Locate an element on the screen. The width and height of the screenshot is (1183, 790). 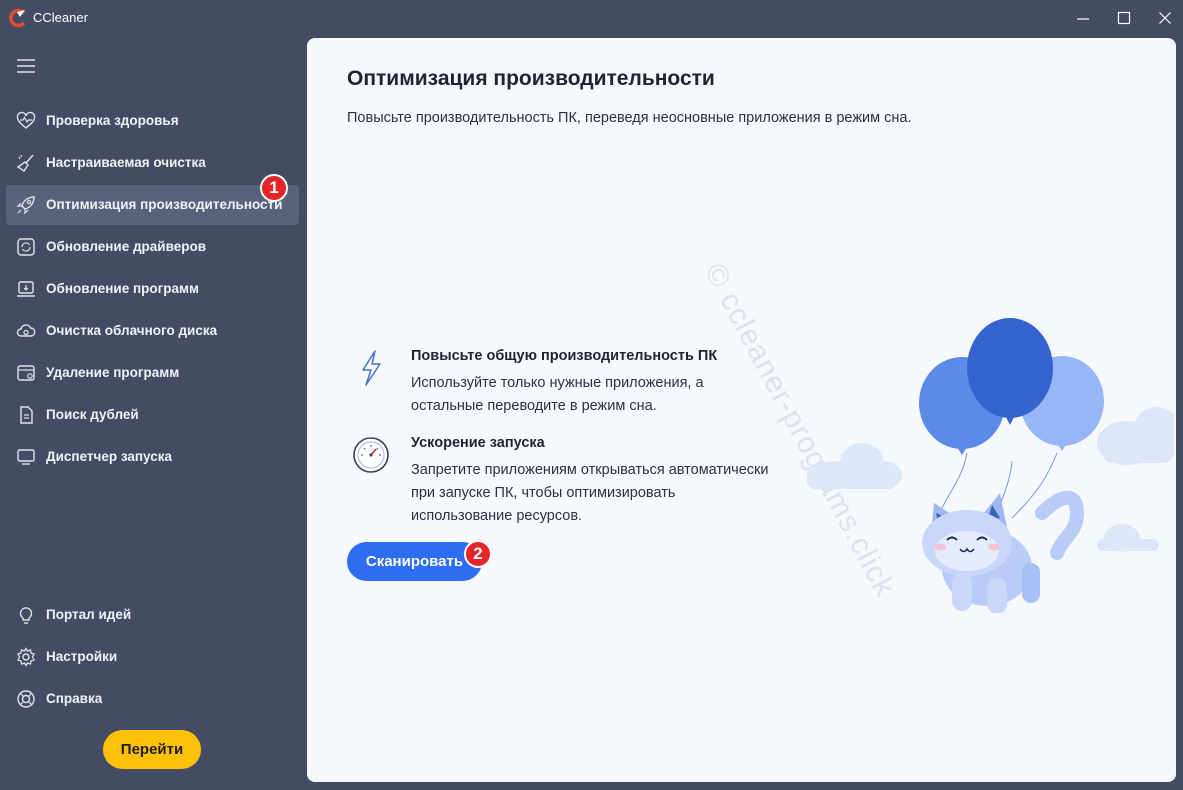
cat-balloons-illustration is located at coordinates (990, 465).